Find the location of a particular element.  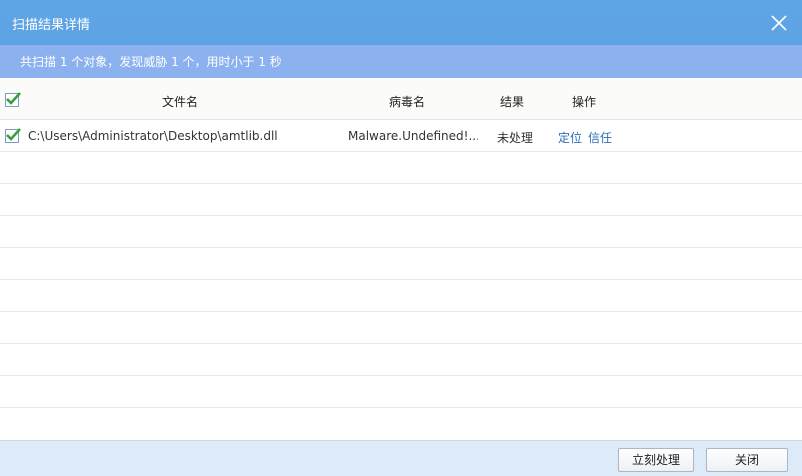

title-bar: 扫描结果详情 is located at coordinates (401, 22).